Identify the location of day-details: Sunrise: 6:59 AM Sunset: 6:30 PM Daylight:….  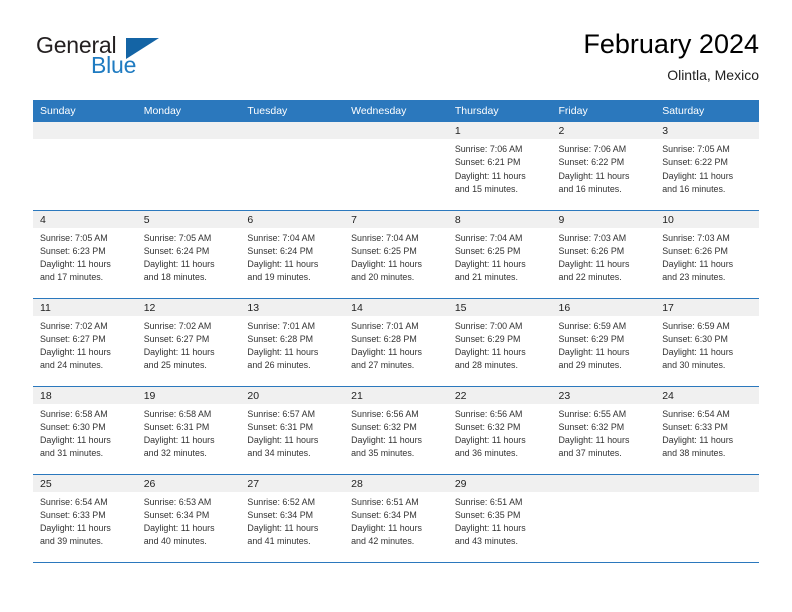
(707, 344).